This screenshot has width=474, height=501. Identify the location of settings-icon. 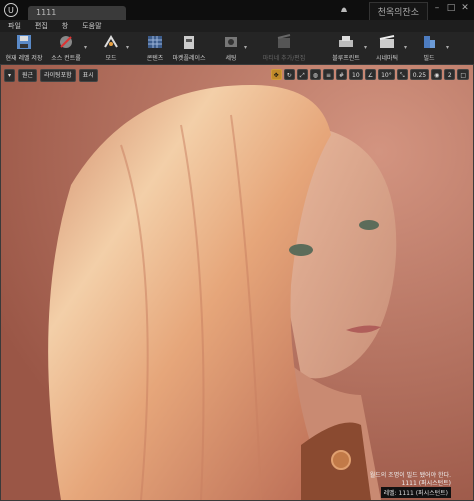
(231, 42).